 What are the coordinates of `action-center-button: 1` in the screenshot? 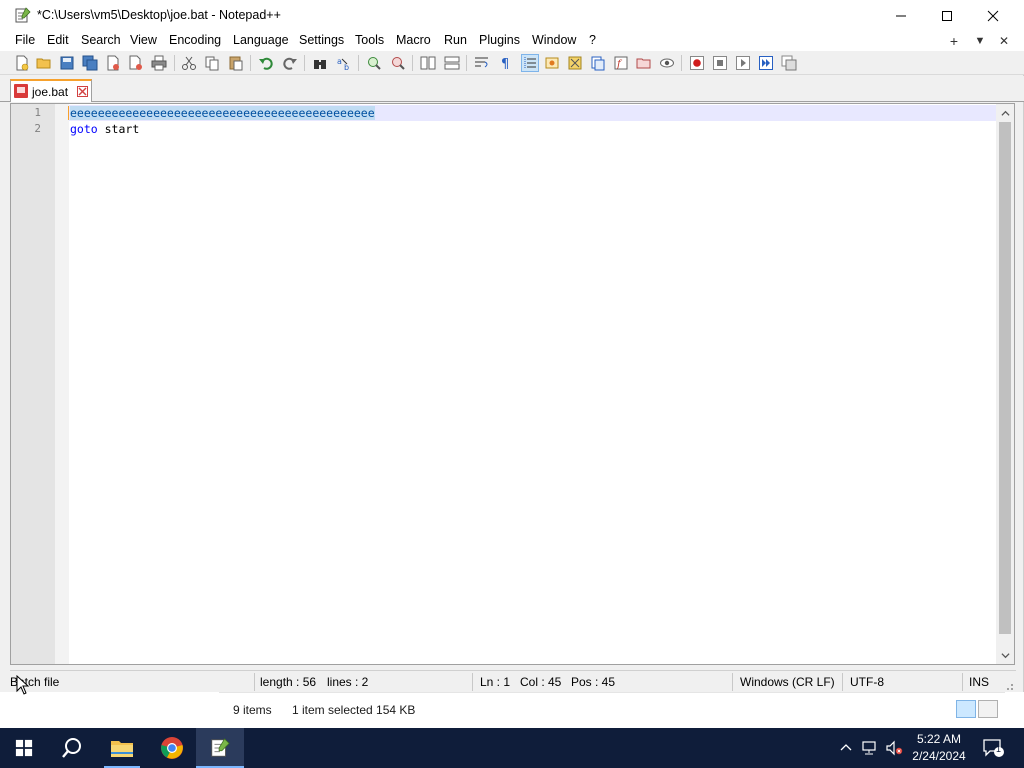 It's located at (994, 748).